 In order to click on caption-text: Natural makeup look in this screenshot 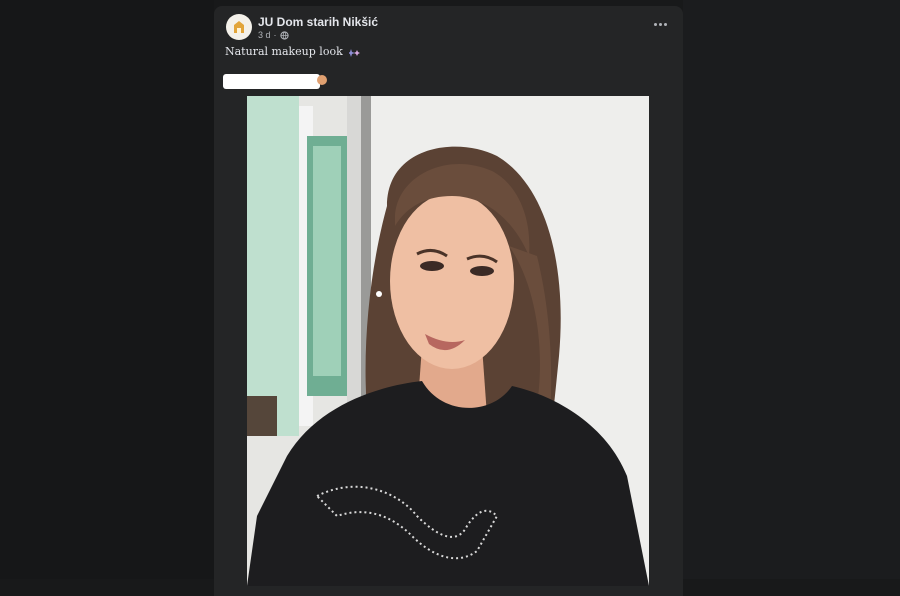, I will do `click(284, 51)`.